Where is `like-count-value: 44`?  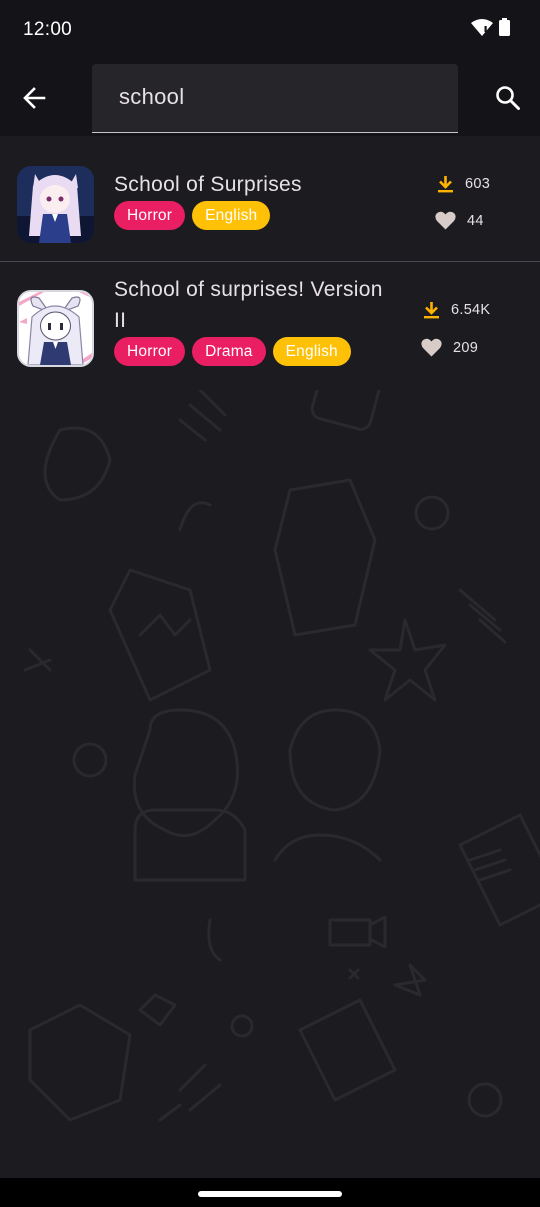
like-count-value: 44 is located at coordinates (475, 220).